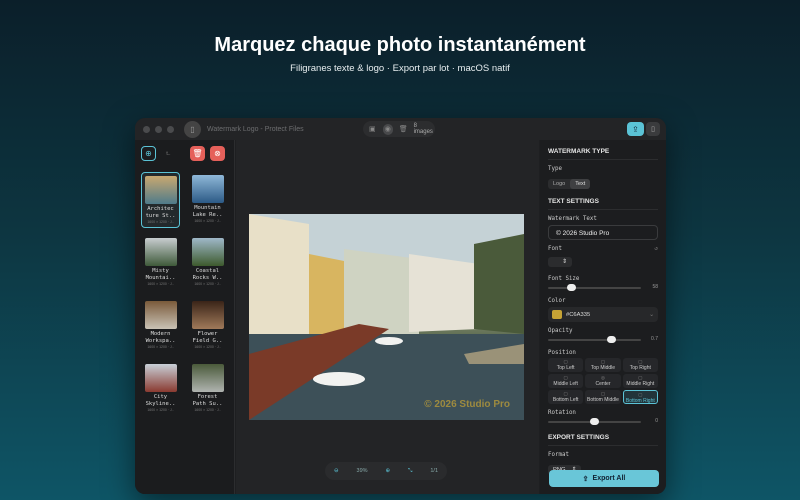 This screenshot has height=500, width=800. Describe the element at coordinates (423, 129) in the screenshot. I see `image-count: 8 images` at that location.